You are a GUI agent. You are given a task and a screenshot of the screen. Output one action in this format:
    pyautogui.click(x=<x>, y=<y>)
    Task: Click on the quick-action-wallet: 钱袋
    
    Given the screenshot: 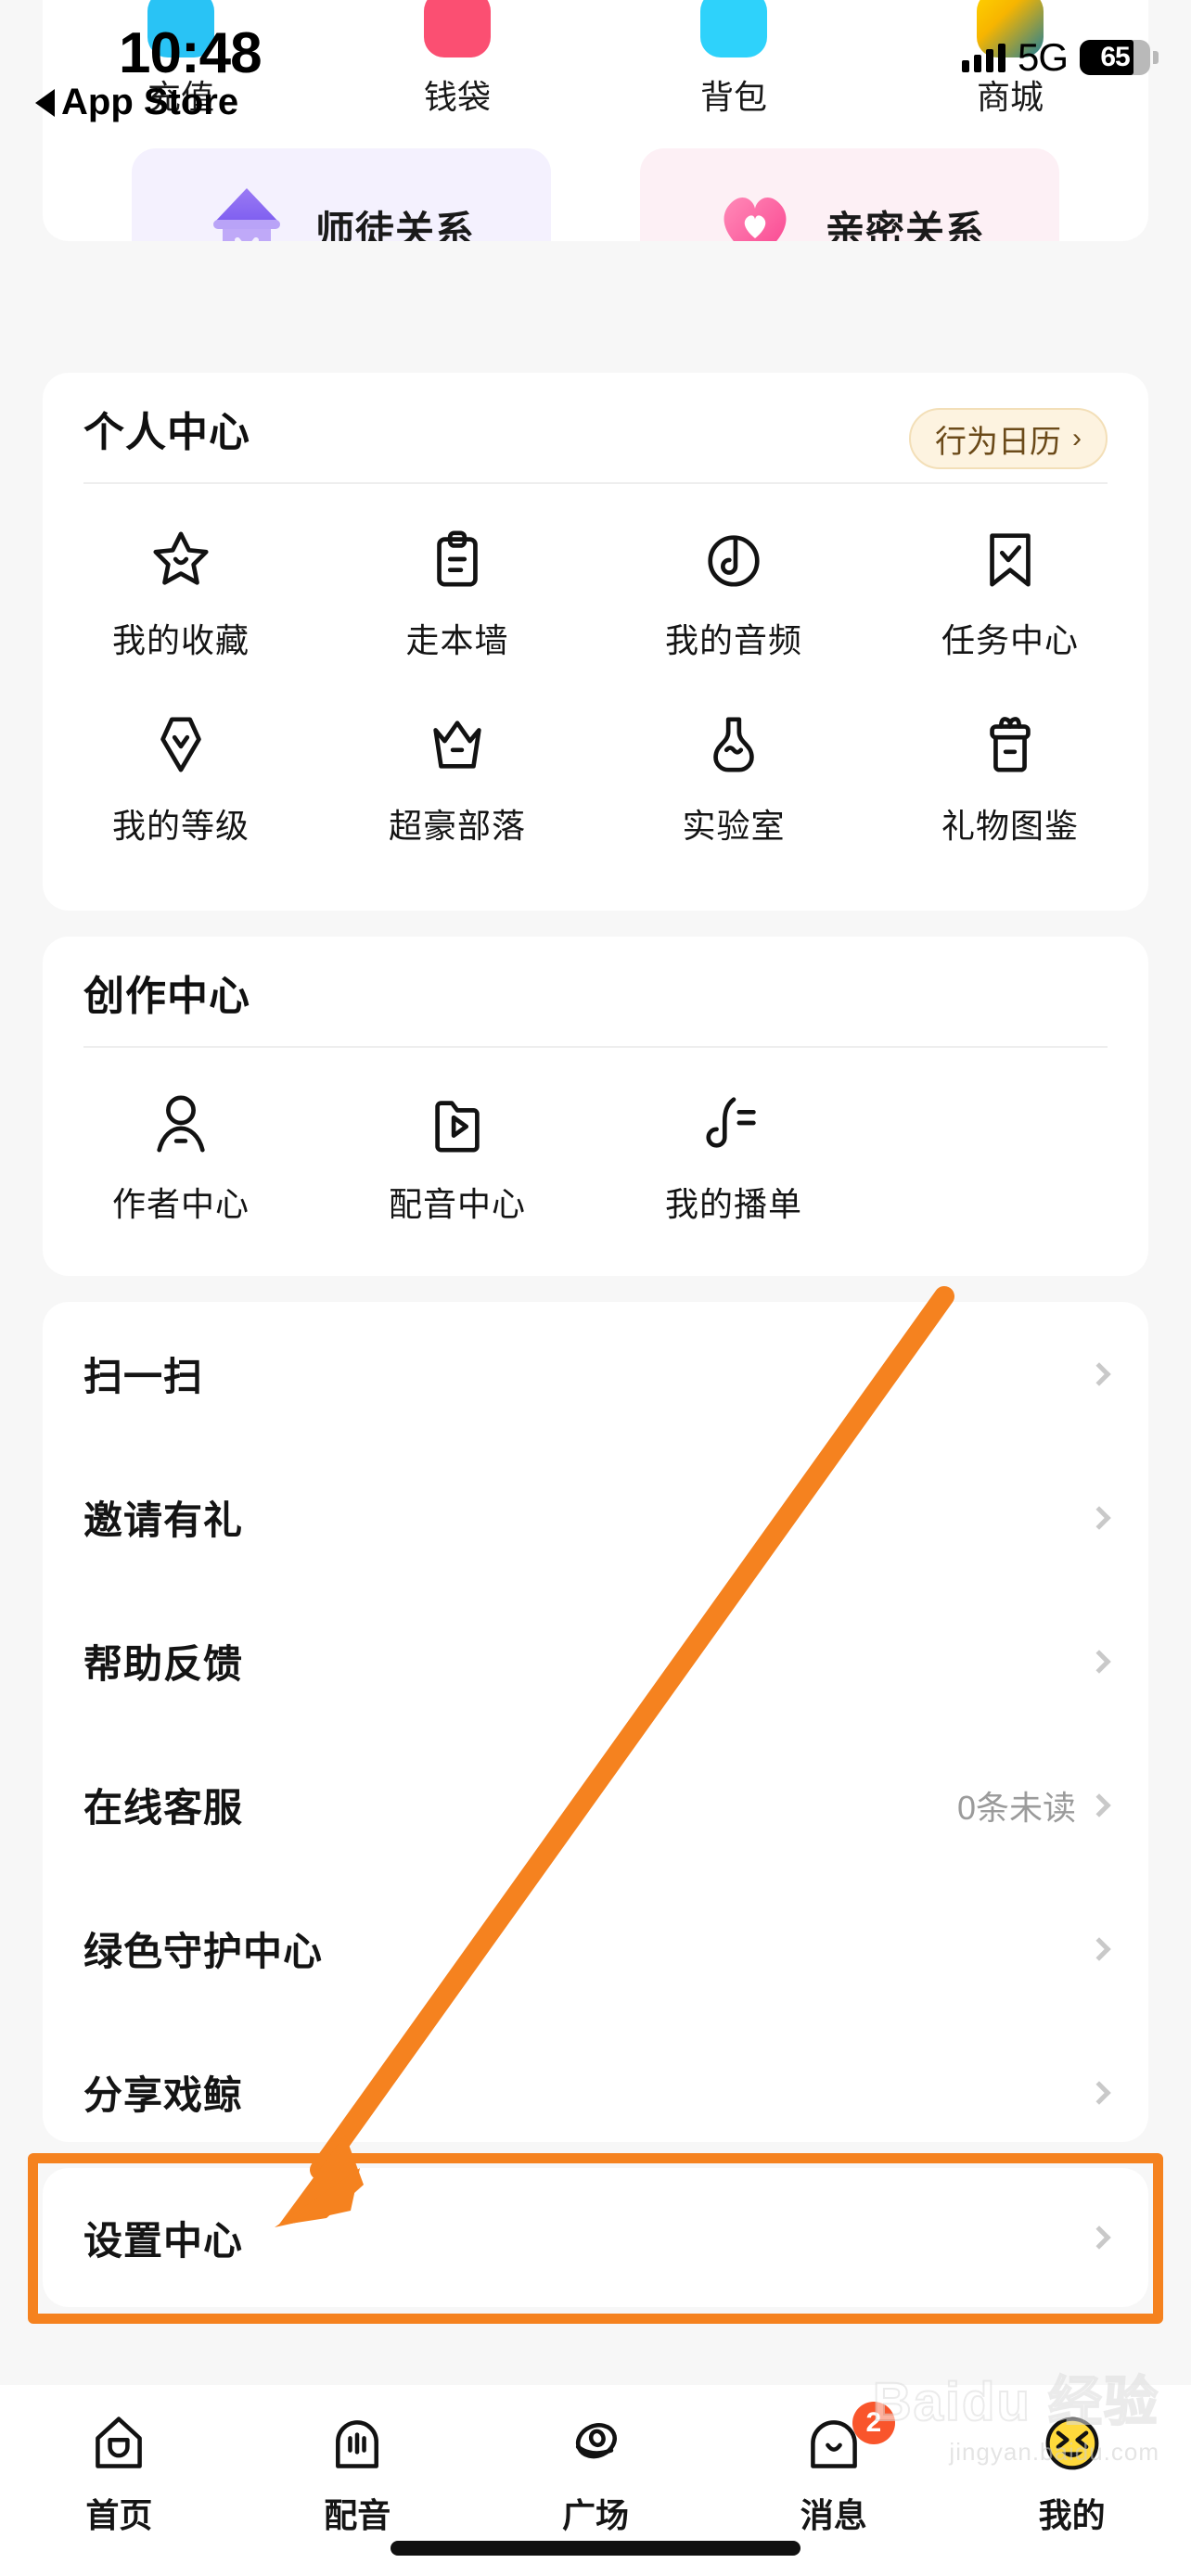 What is the action you would take?
    pyautogui.click(x=457, y=59)
    